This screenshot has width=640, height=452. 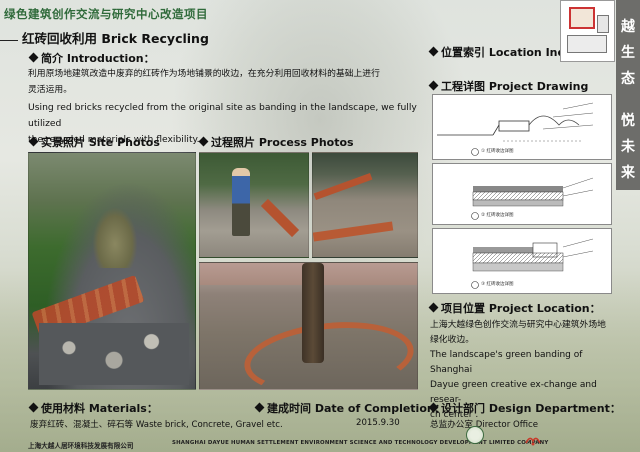 What do you see at coordinates (115, 38) in the screenshot?
I see `page-subtitle: 红砖回收利用 Brick Recycling` at bounding box center [115, 38].